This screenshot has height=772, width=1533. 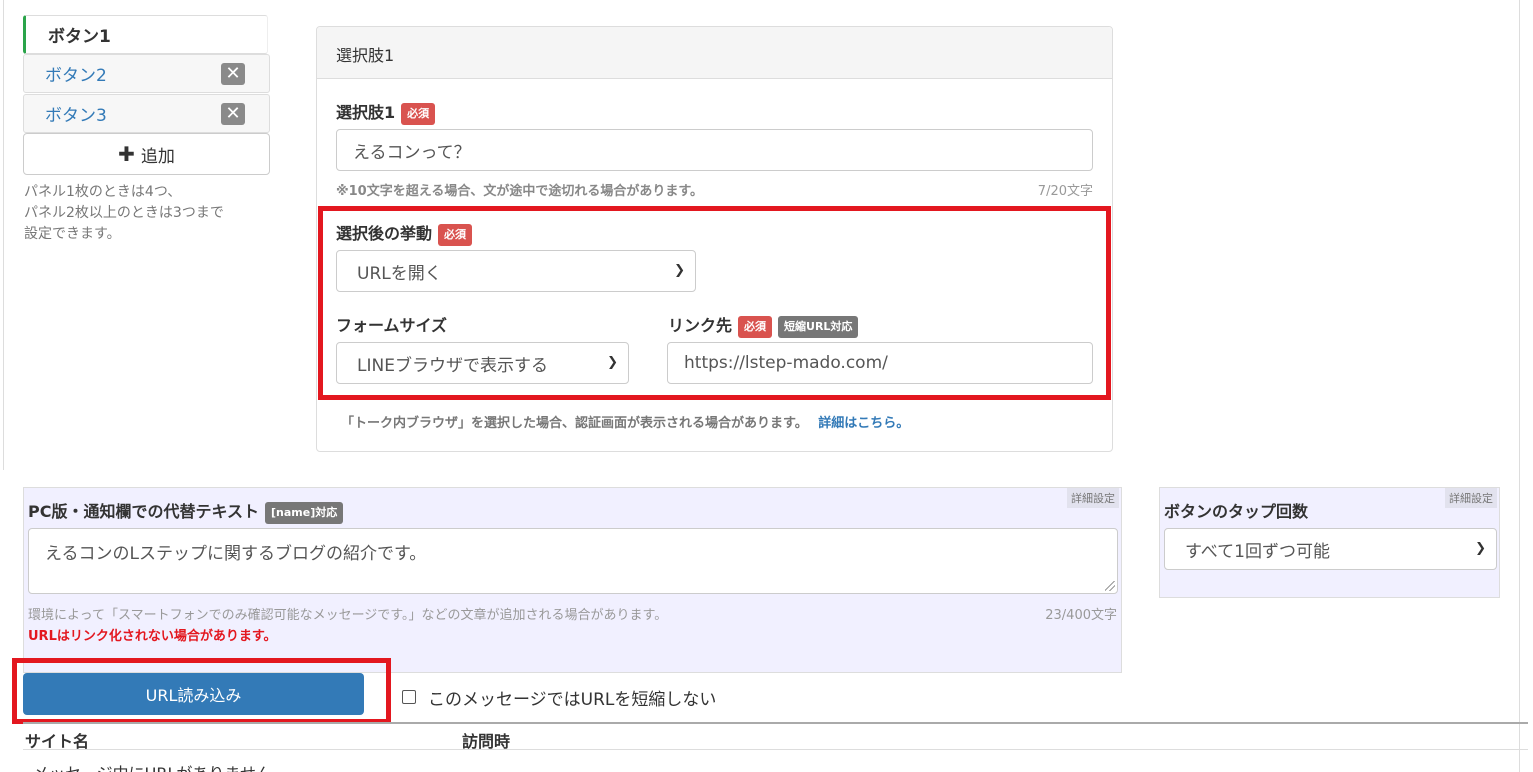 What do you see at coordinates (103, 192) in the screenshot?
I see `note-line: パネル1枚のときは4つ、` at bounding box center [103, 192].